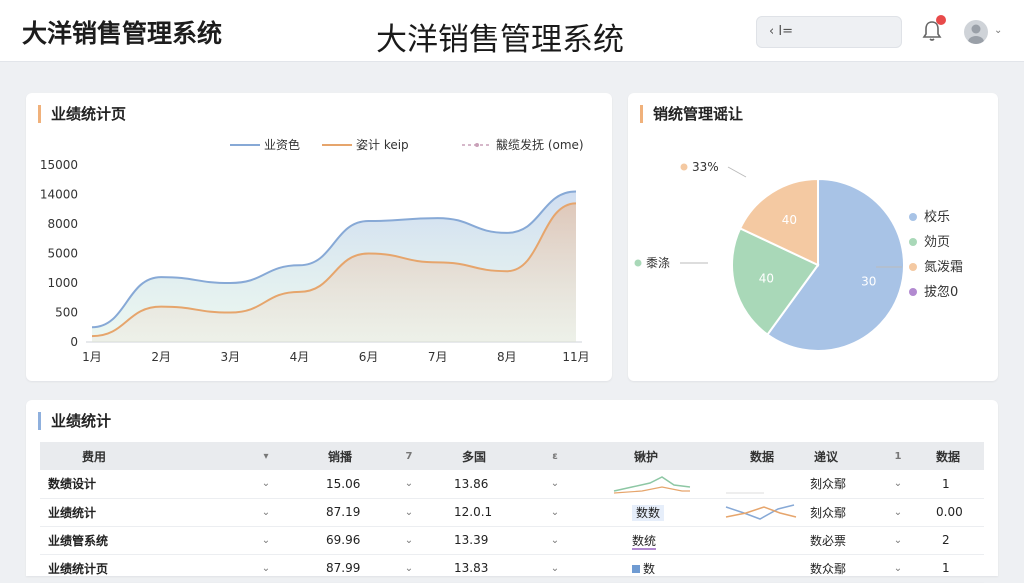 This screenshot has height=583, width=1024. I want to click on user-icon, so click(976, 34).